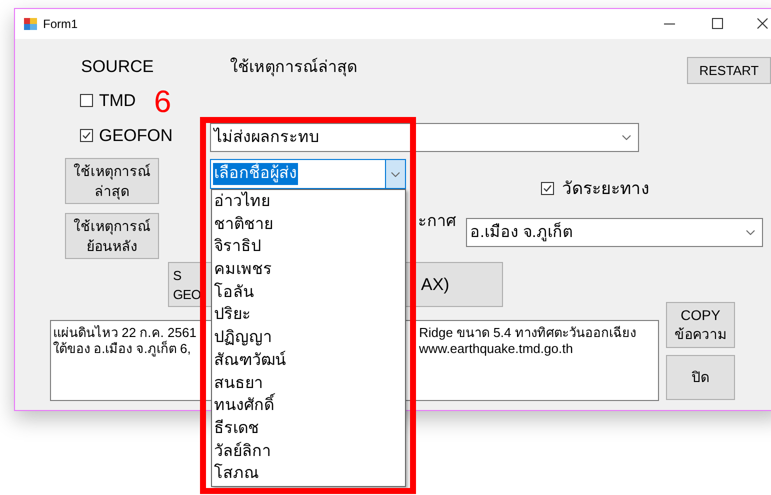 The height and width of the screenshot is (495, 771). Describe the element at coordinates (293, 68) in the screenshot. I see `latest-event-label: ใช้เหตุการณ์ล่าสุด` at that location.